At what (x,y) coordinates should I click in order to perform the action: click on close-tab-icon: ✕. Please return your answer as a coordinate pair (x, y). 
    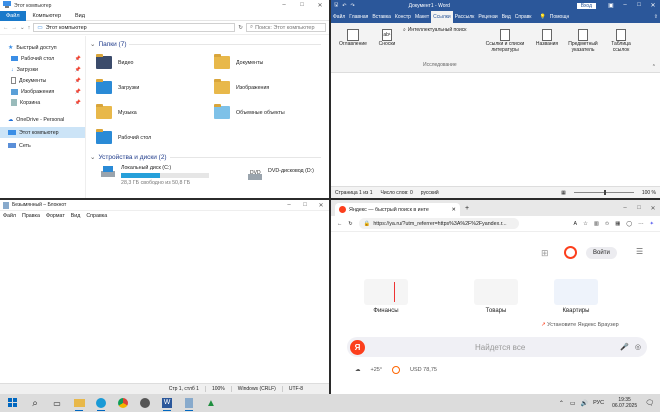
    Looking at the image, I should click on (454, 210).